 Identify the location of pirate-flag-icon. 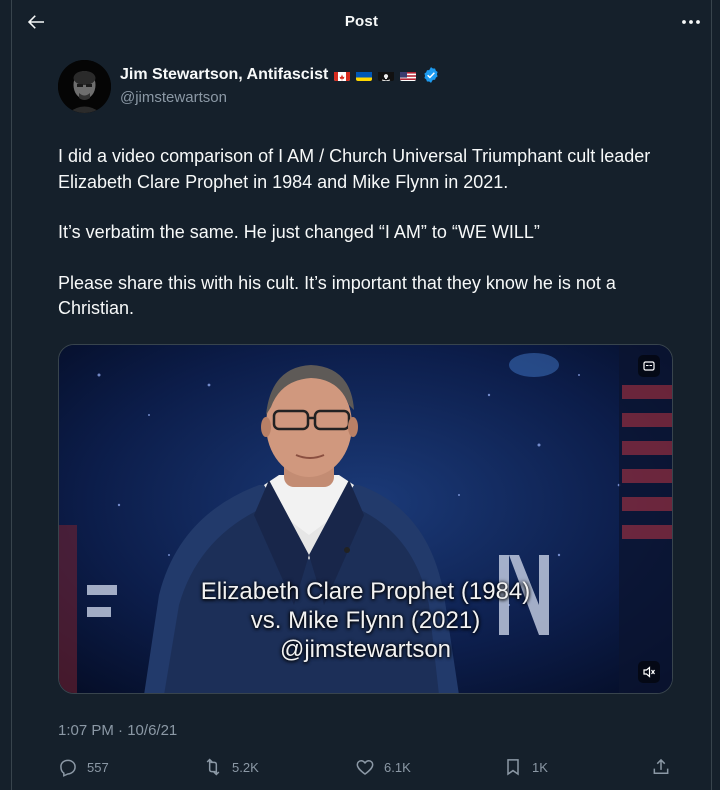
(386, 75).